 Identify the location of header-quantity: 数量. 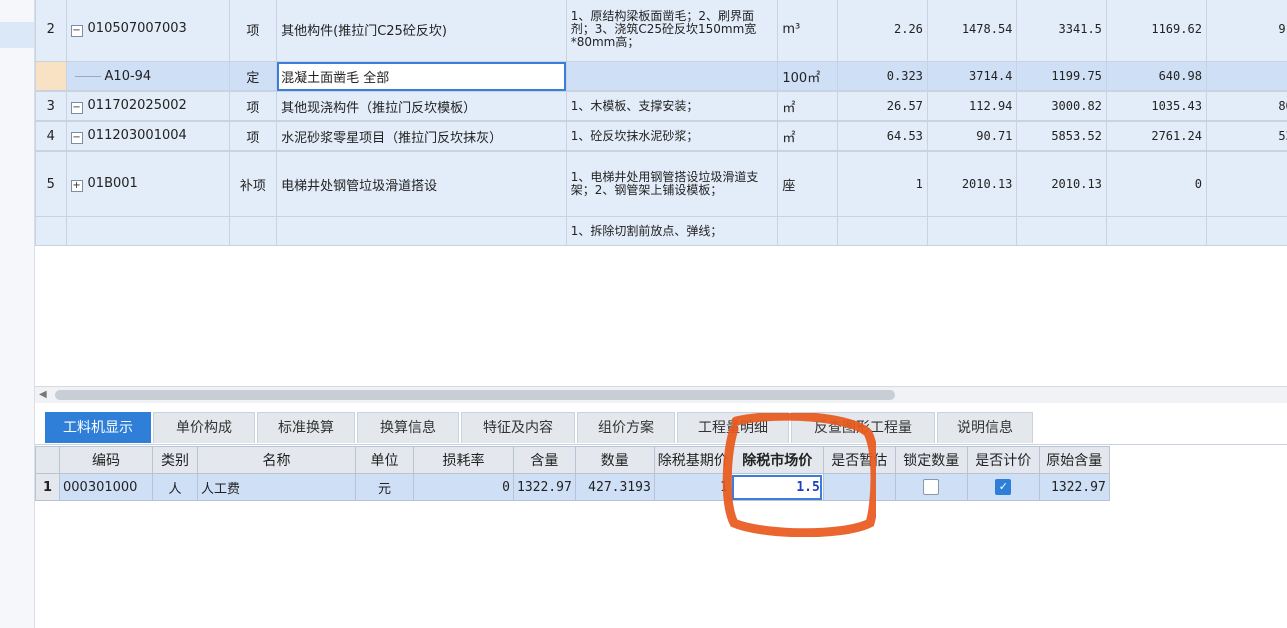
(614, 460).